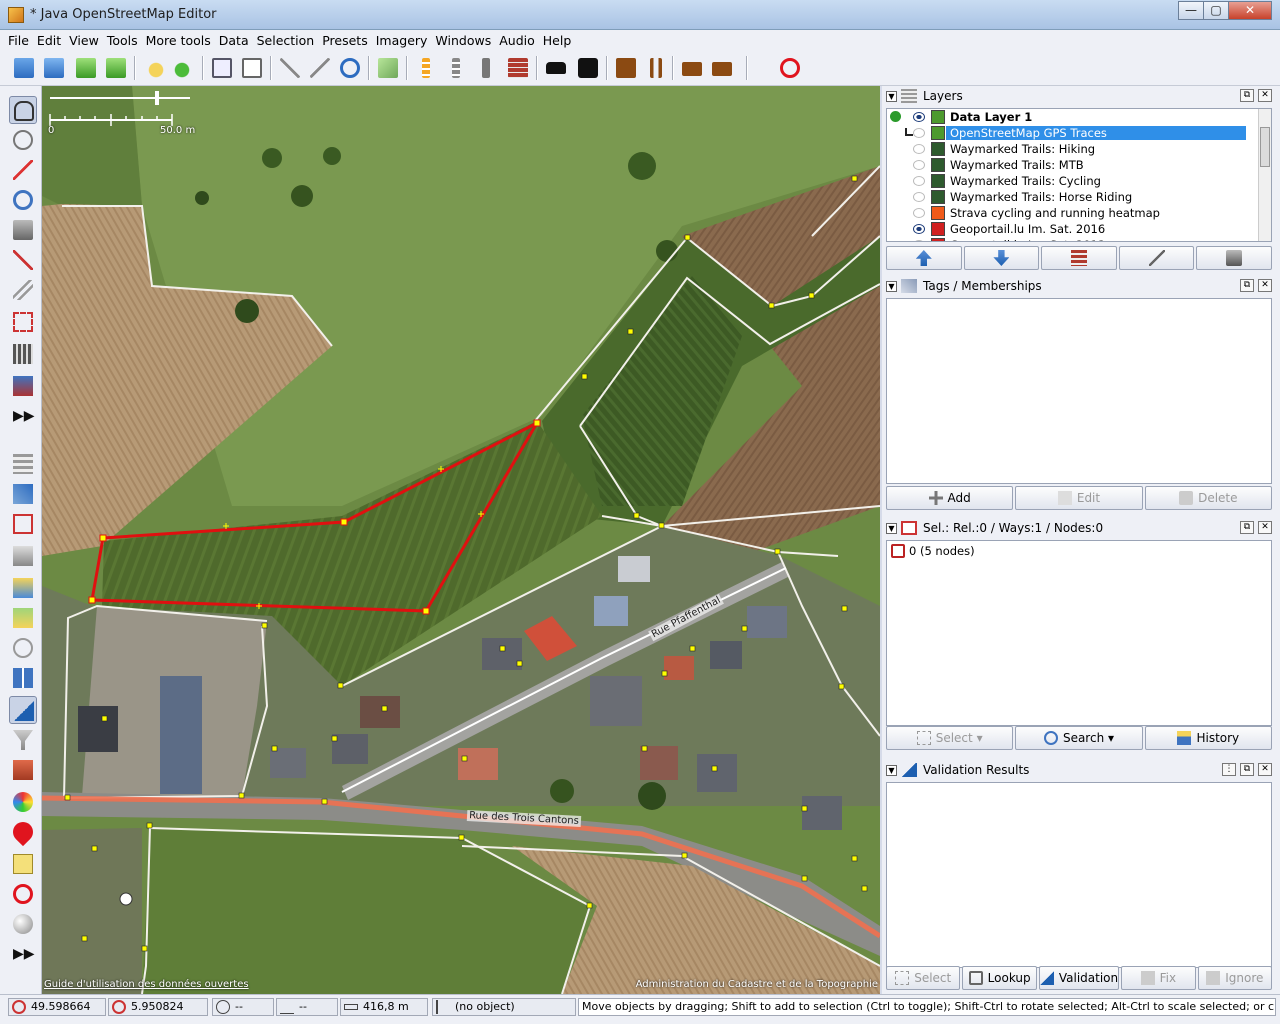 This screenshot has width=1280, height=1024. Describe the element at coordinates (23, 556) in the screenshot. I see `relation-toggle` at that location.